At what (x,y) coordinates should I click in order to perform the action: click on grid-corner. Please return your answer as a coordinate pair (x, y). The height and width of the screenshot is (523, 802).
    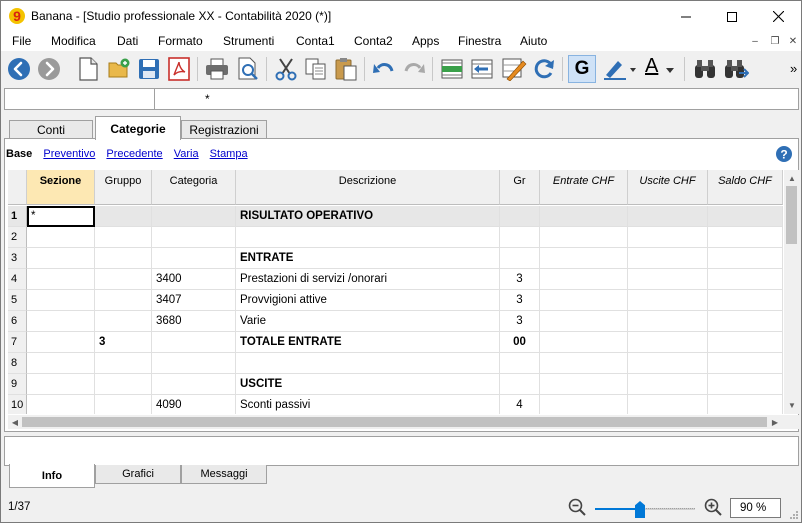
    Looking at the image, I should click on (17, 187).